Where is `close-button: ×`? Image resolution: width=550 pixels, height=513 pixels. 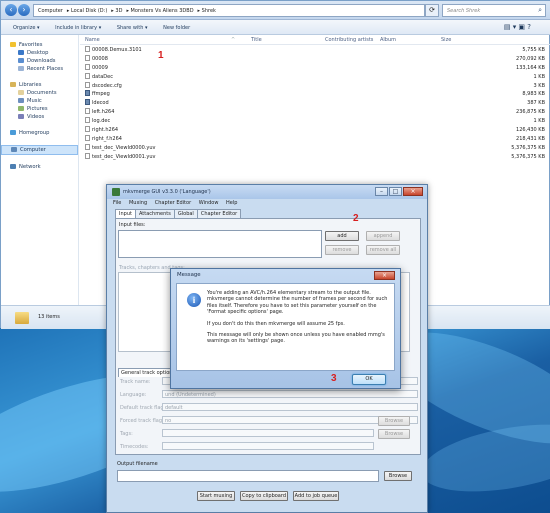 close-button: × is located at coordinates (413, 191).